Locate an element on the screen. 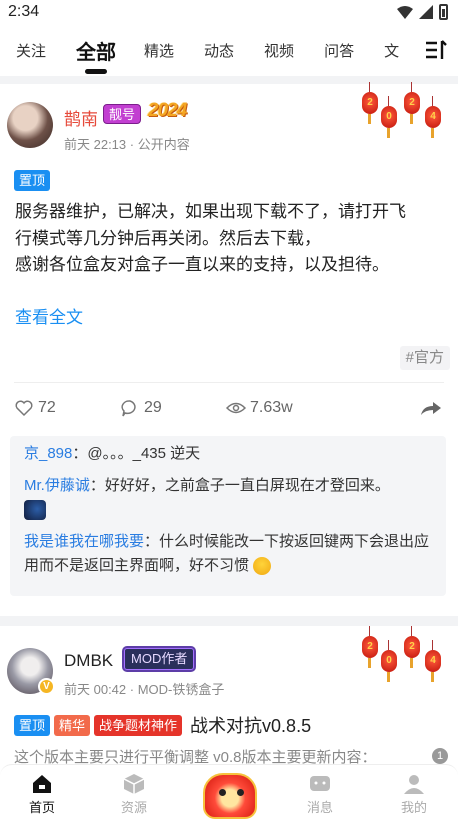  post-time: 前天 00:42 is located at coordinates (95, 689).